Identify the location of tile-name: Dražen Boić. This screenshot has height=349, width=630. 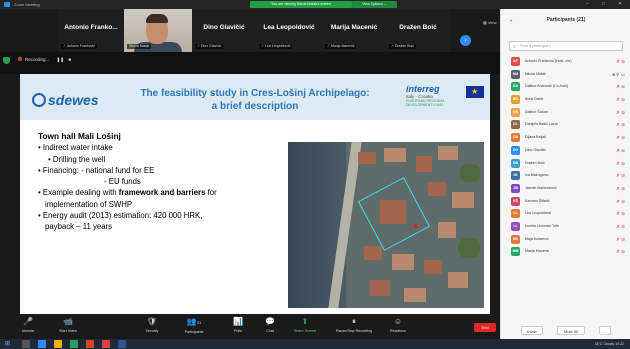
(418, 27).